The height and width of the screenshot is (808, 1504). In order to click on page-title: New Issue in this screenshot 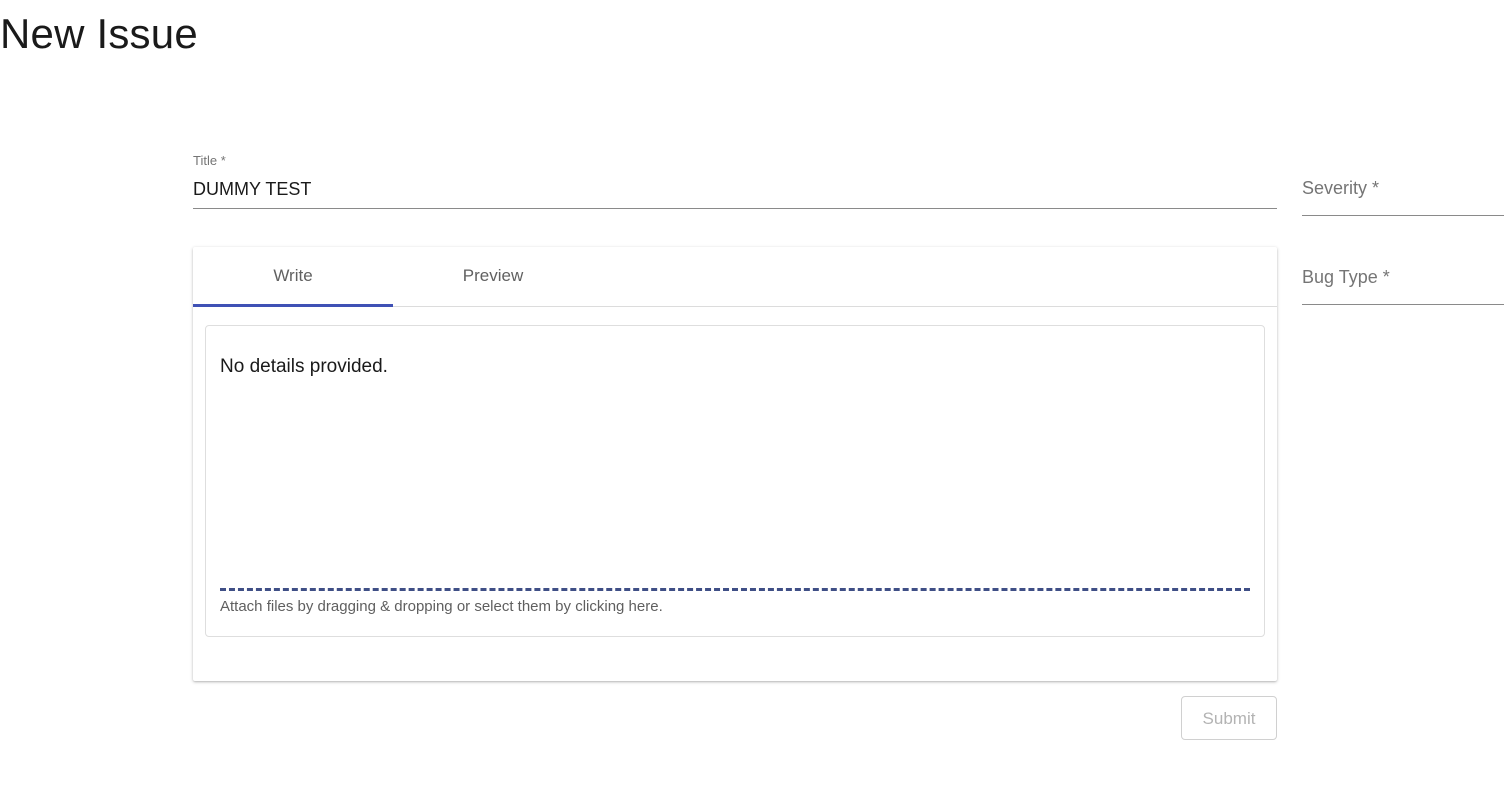, I will do `click(99, 33)`.